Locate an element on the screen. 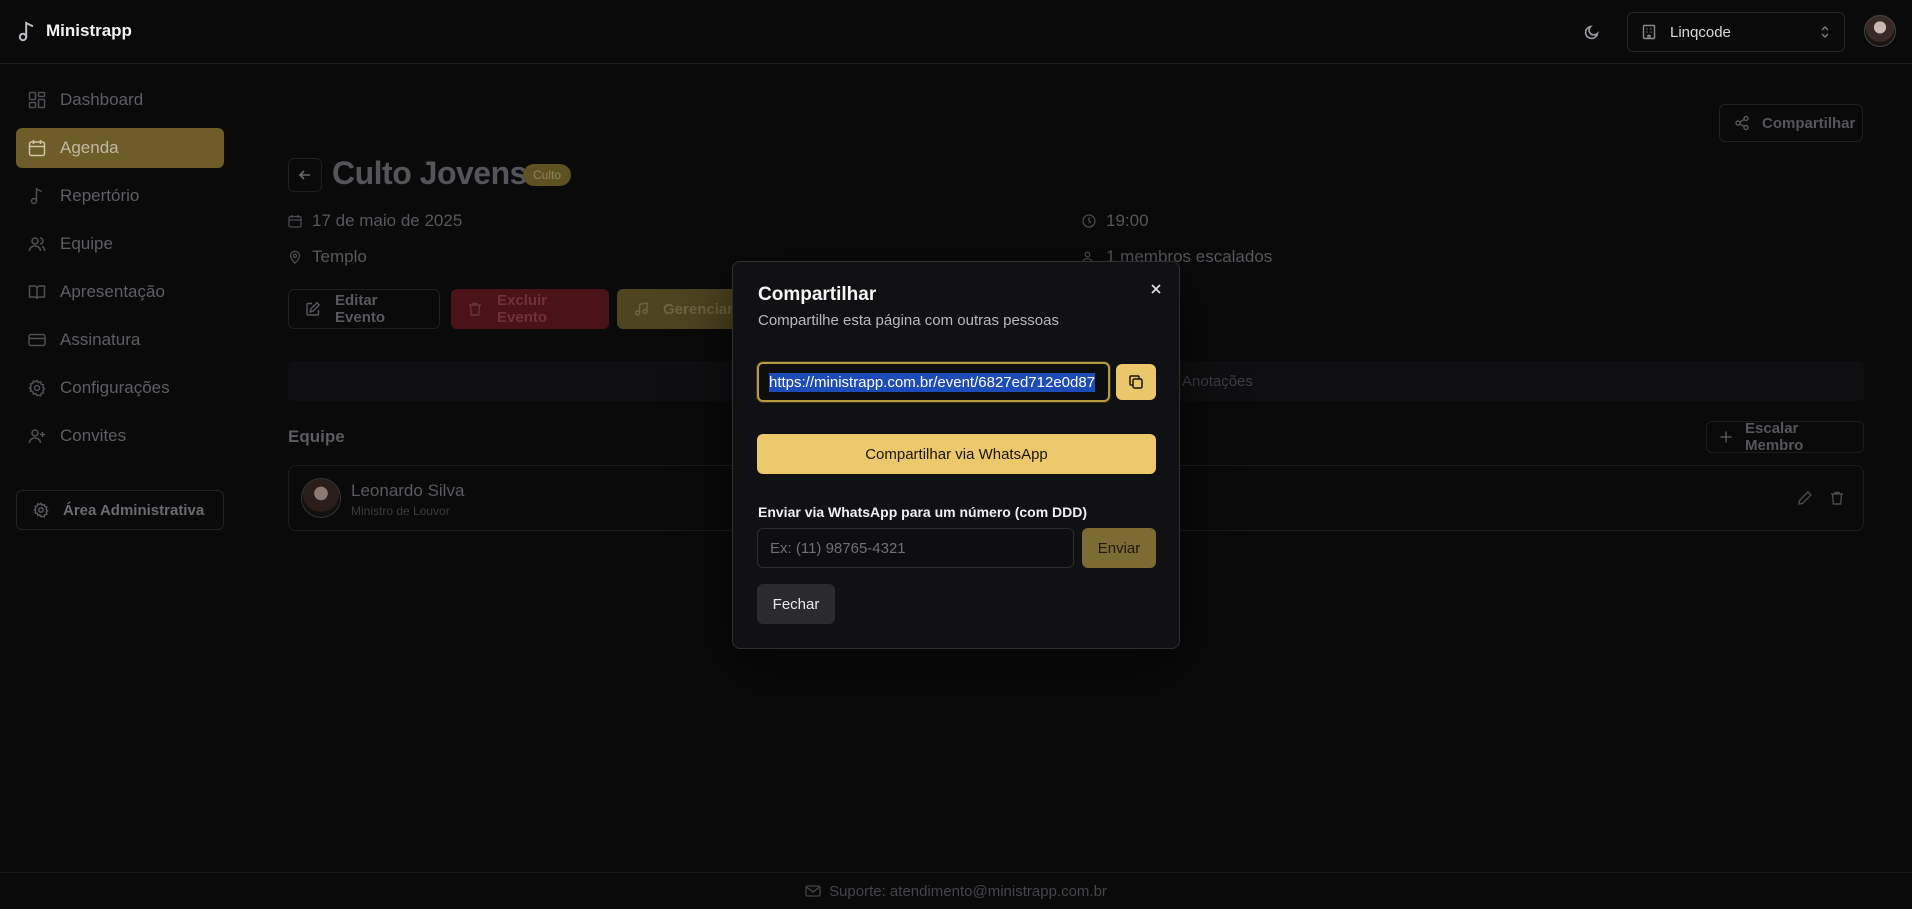  copy-icon is located at coordinates (1136, 382).